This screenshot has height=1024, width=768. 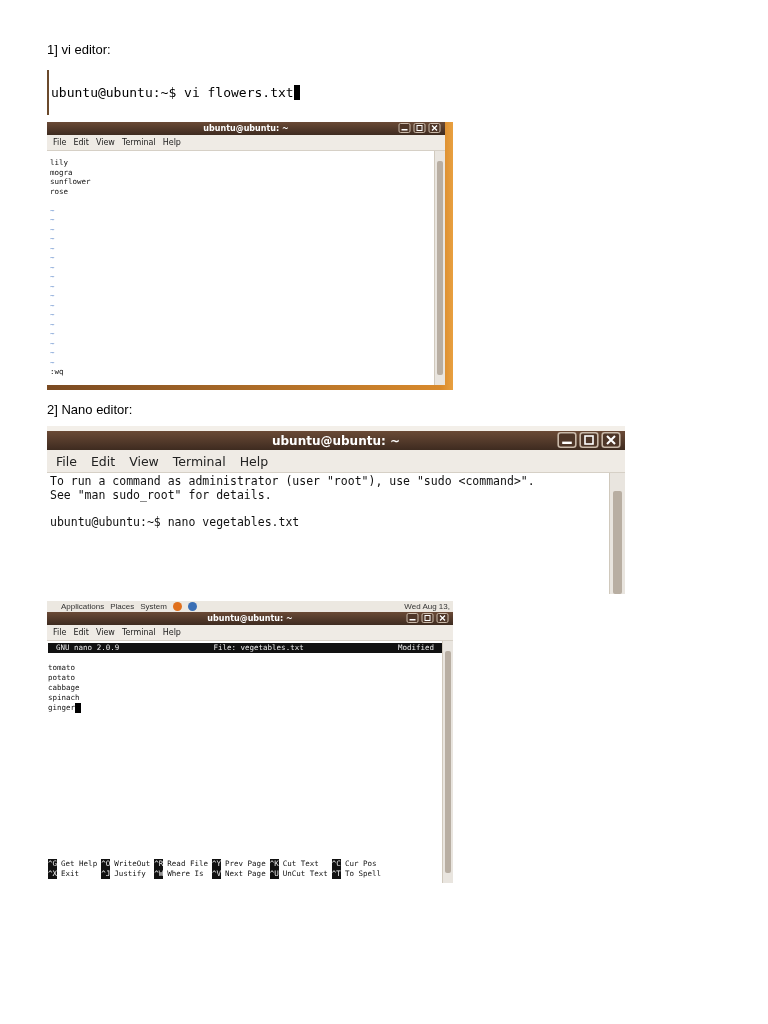 I want to click on panel-menu: Places, so click(x=122, y=606).